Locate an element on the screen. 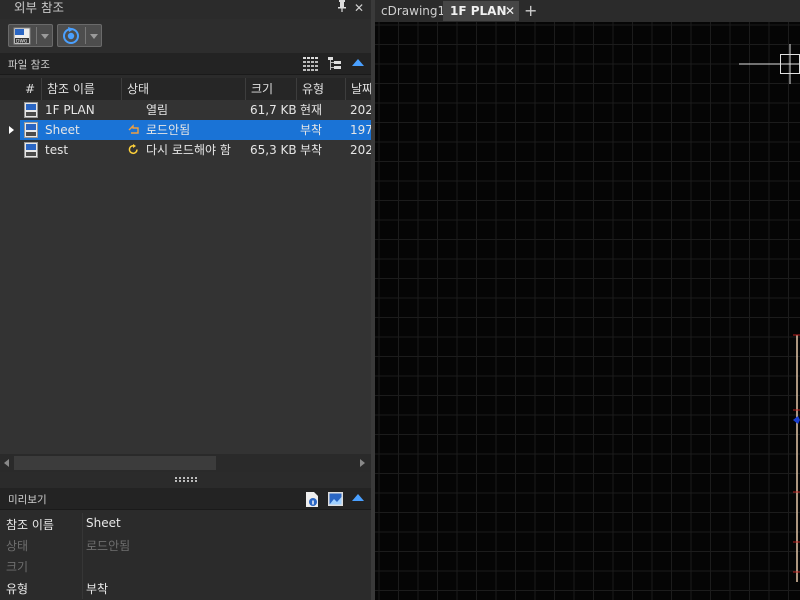  grid-header: # 참조 이름 상태 크기 유형 날짜 is located at coordinates (185, 89).